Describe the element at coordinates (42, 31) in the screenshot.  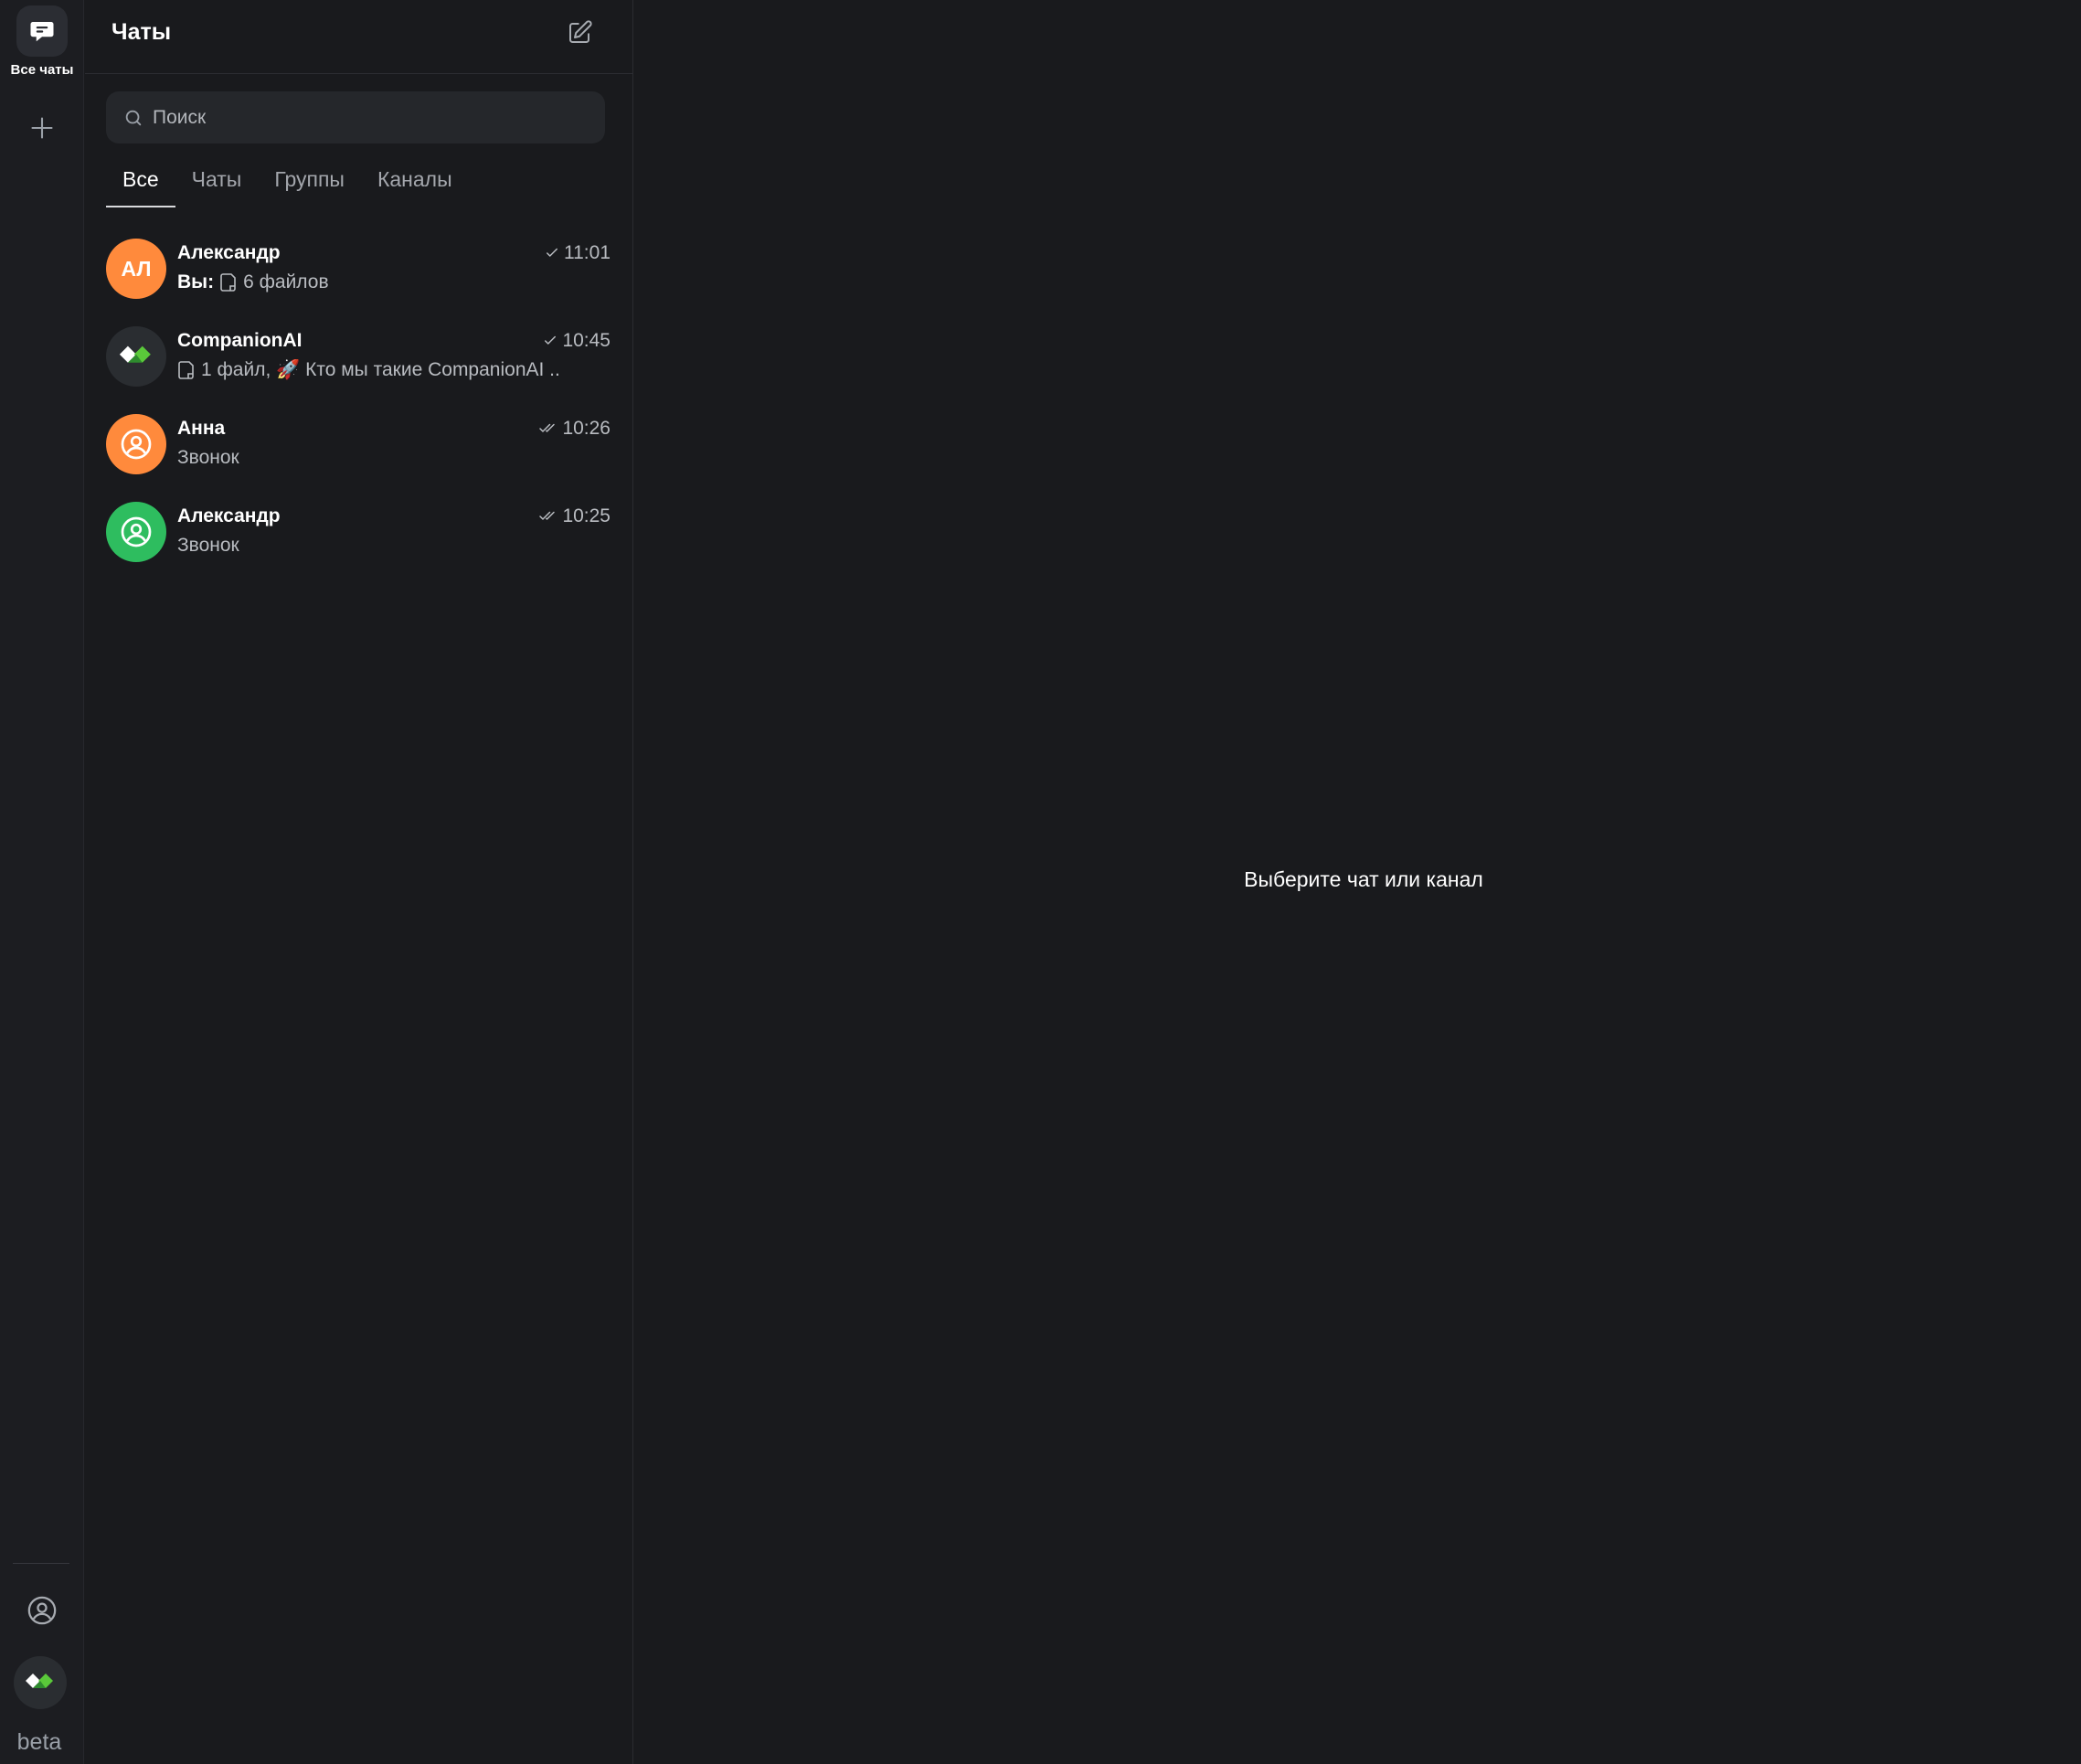
I see `chat-bubble-icon` at that location.